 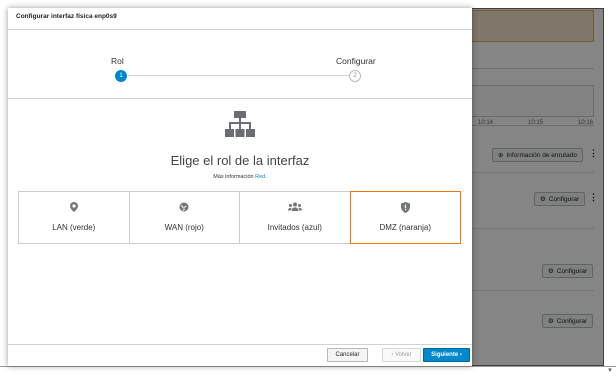 I want to click on page-strip, so click(x=308, y=4).